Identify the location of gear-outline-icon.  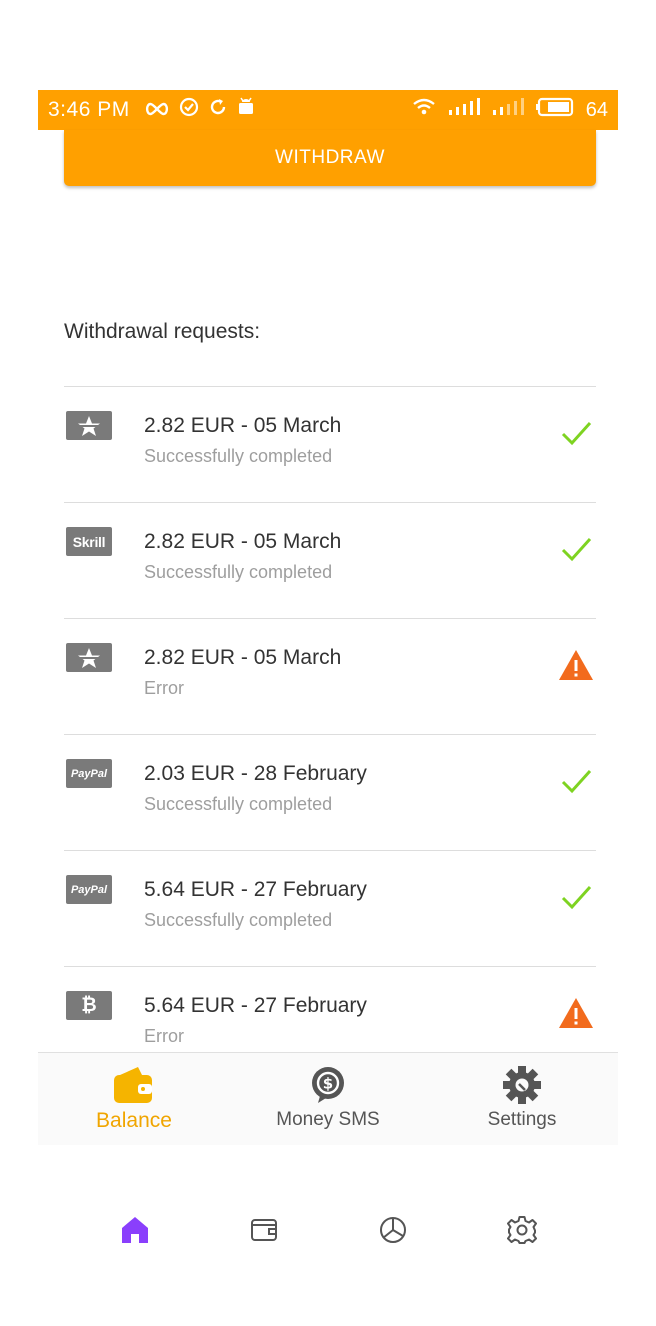
(522, 1230).